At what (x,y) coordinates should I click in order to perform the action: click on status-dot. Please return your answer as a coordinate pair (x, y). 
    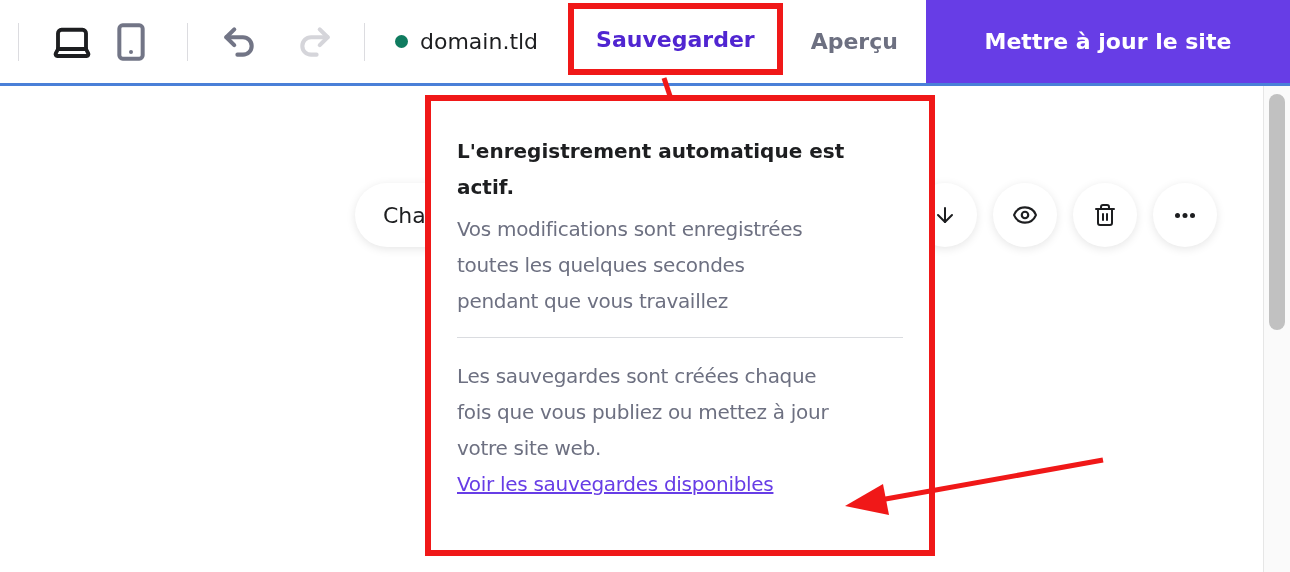
    Looking at the image, I should click on (401, 41).